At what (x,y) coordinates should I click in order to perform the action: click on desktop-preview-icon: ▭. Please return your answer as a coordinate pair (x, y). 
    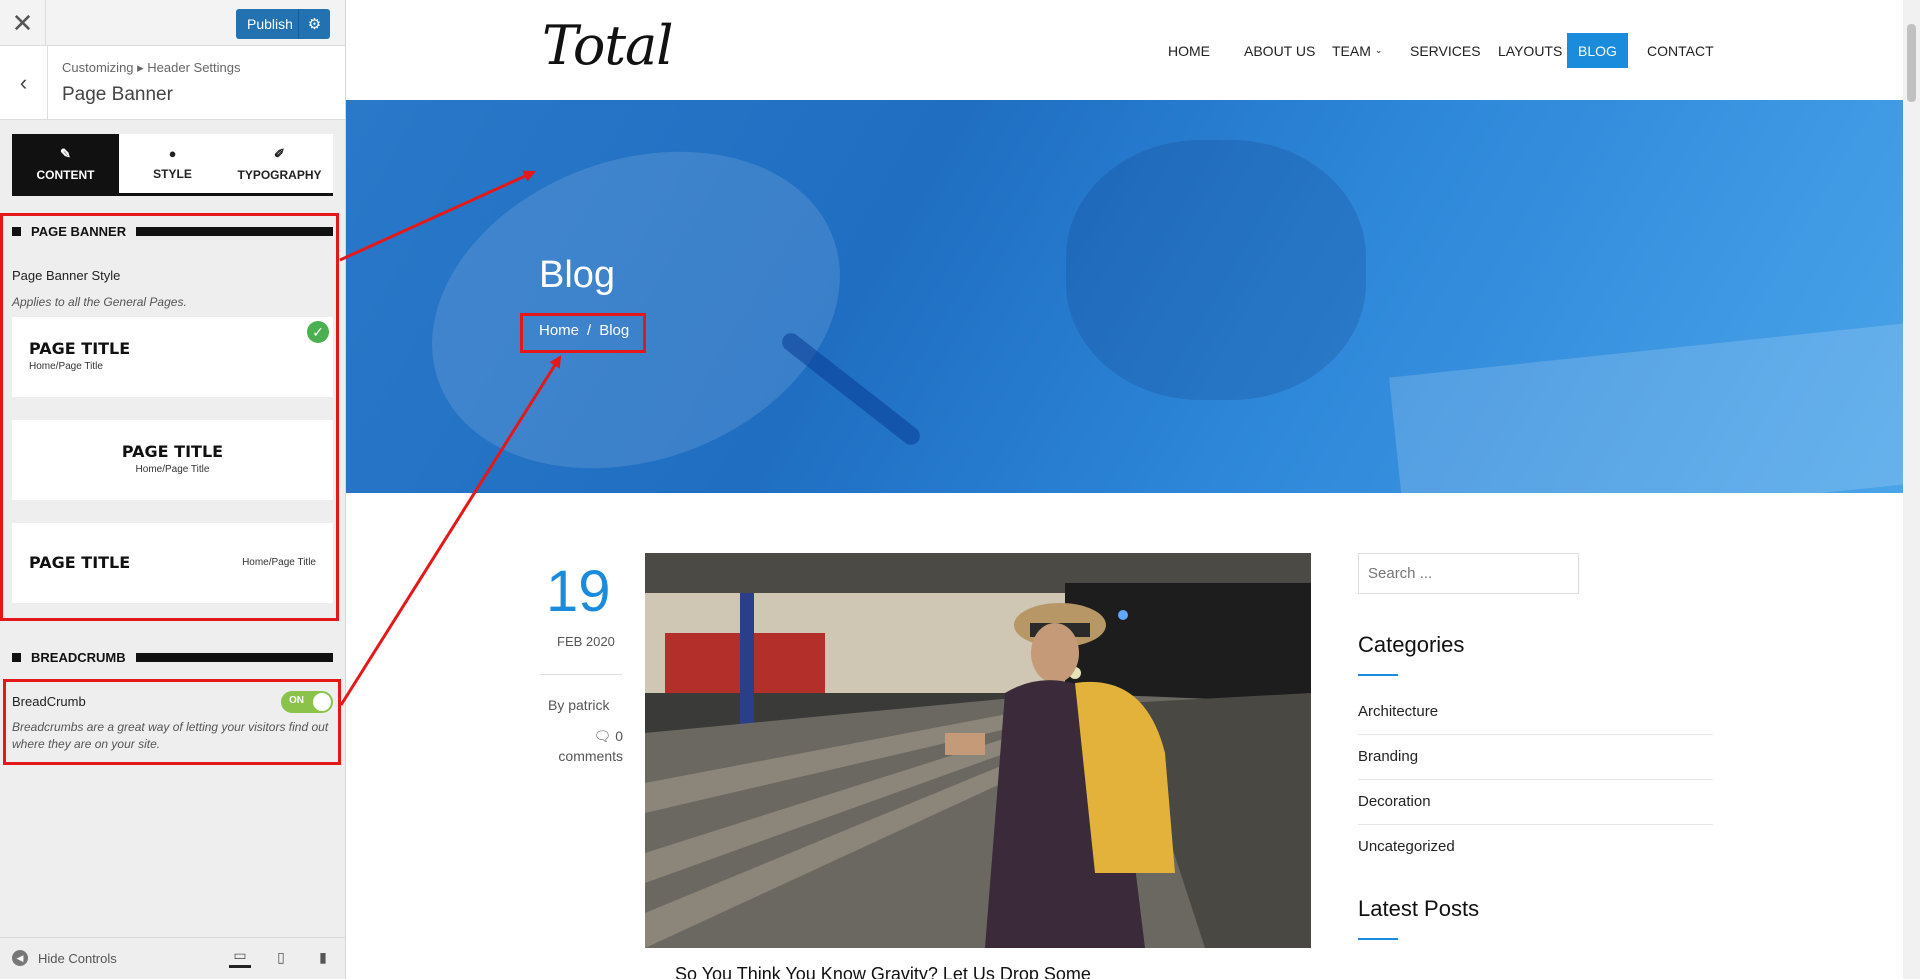
    Looking at the image, I should click on (240, 957).